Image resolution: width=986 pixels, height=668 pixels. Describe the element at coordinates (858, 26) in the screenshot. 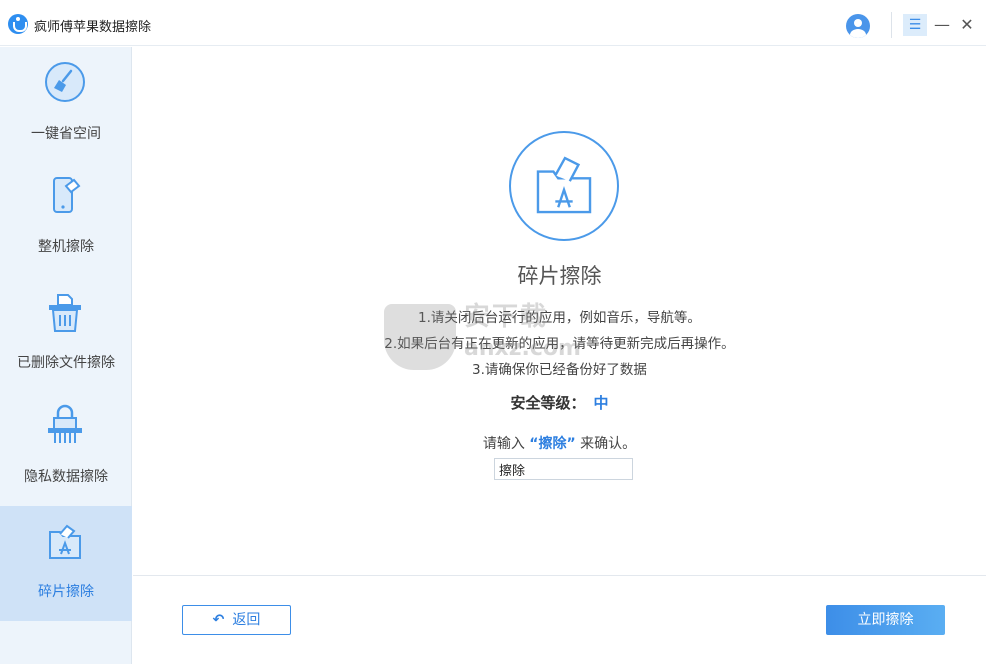

I see `user-avatar-icon` at that location.